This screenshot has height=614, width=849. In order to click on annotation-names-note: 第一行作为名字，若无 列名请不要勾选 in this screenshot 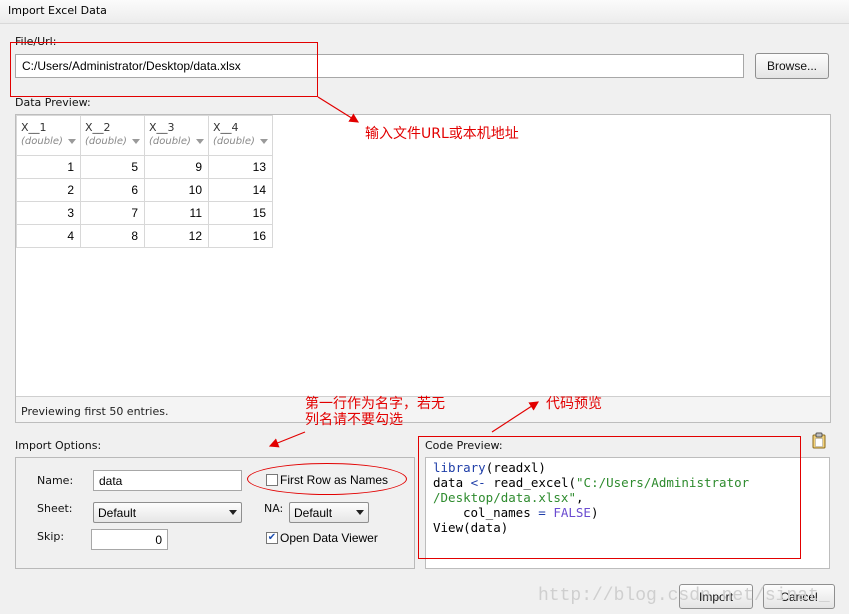, I will do `click(375, 412)`.